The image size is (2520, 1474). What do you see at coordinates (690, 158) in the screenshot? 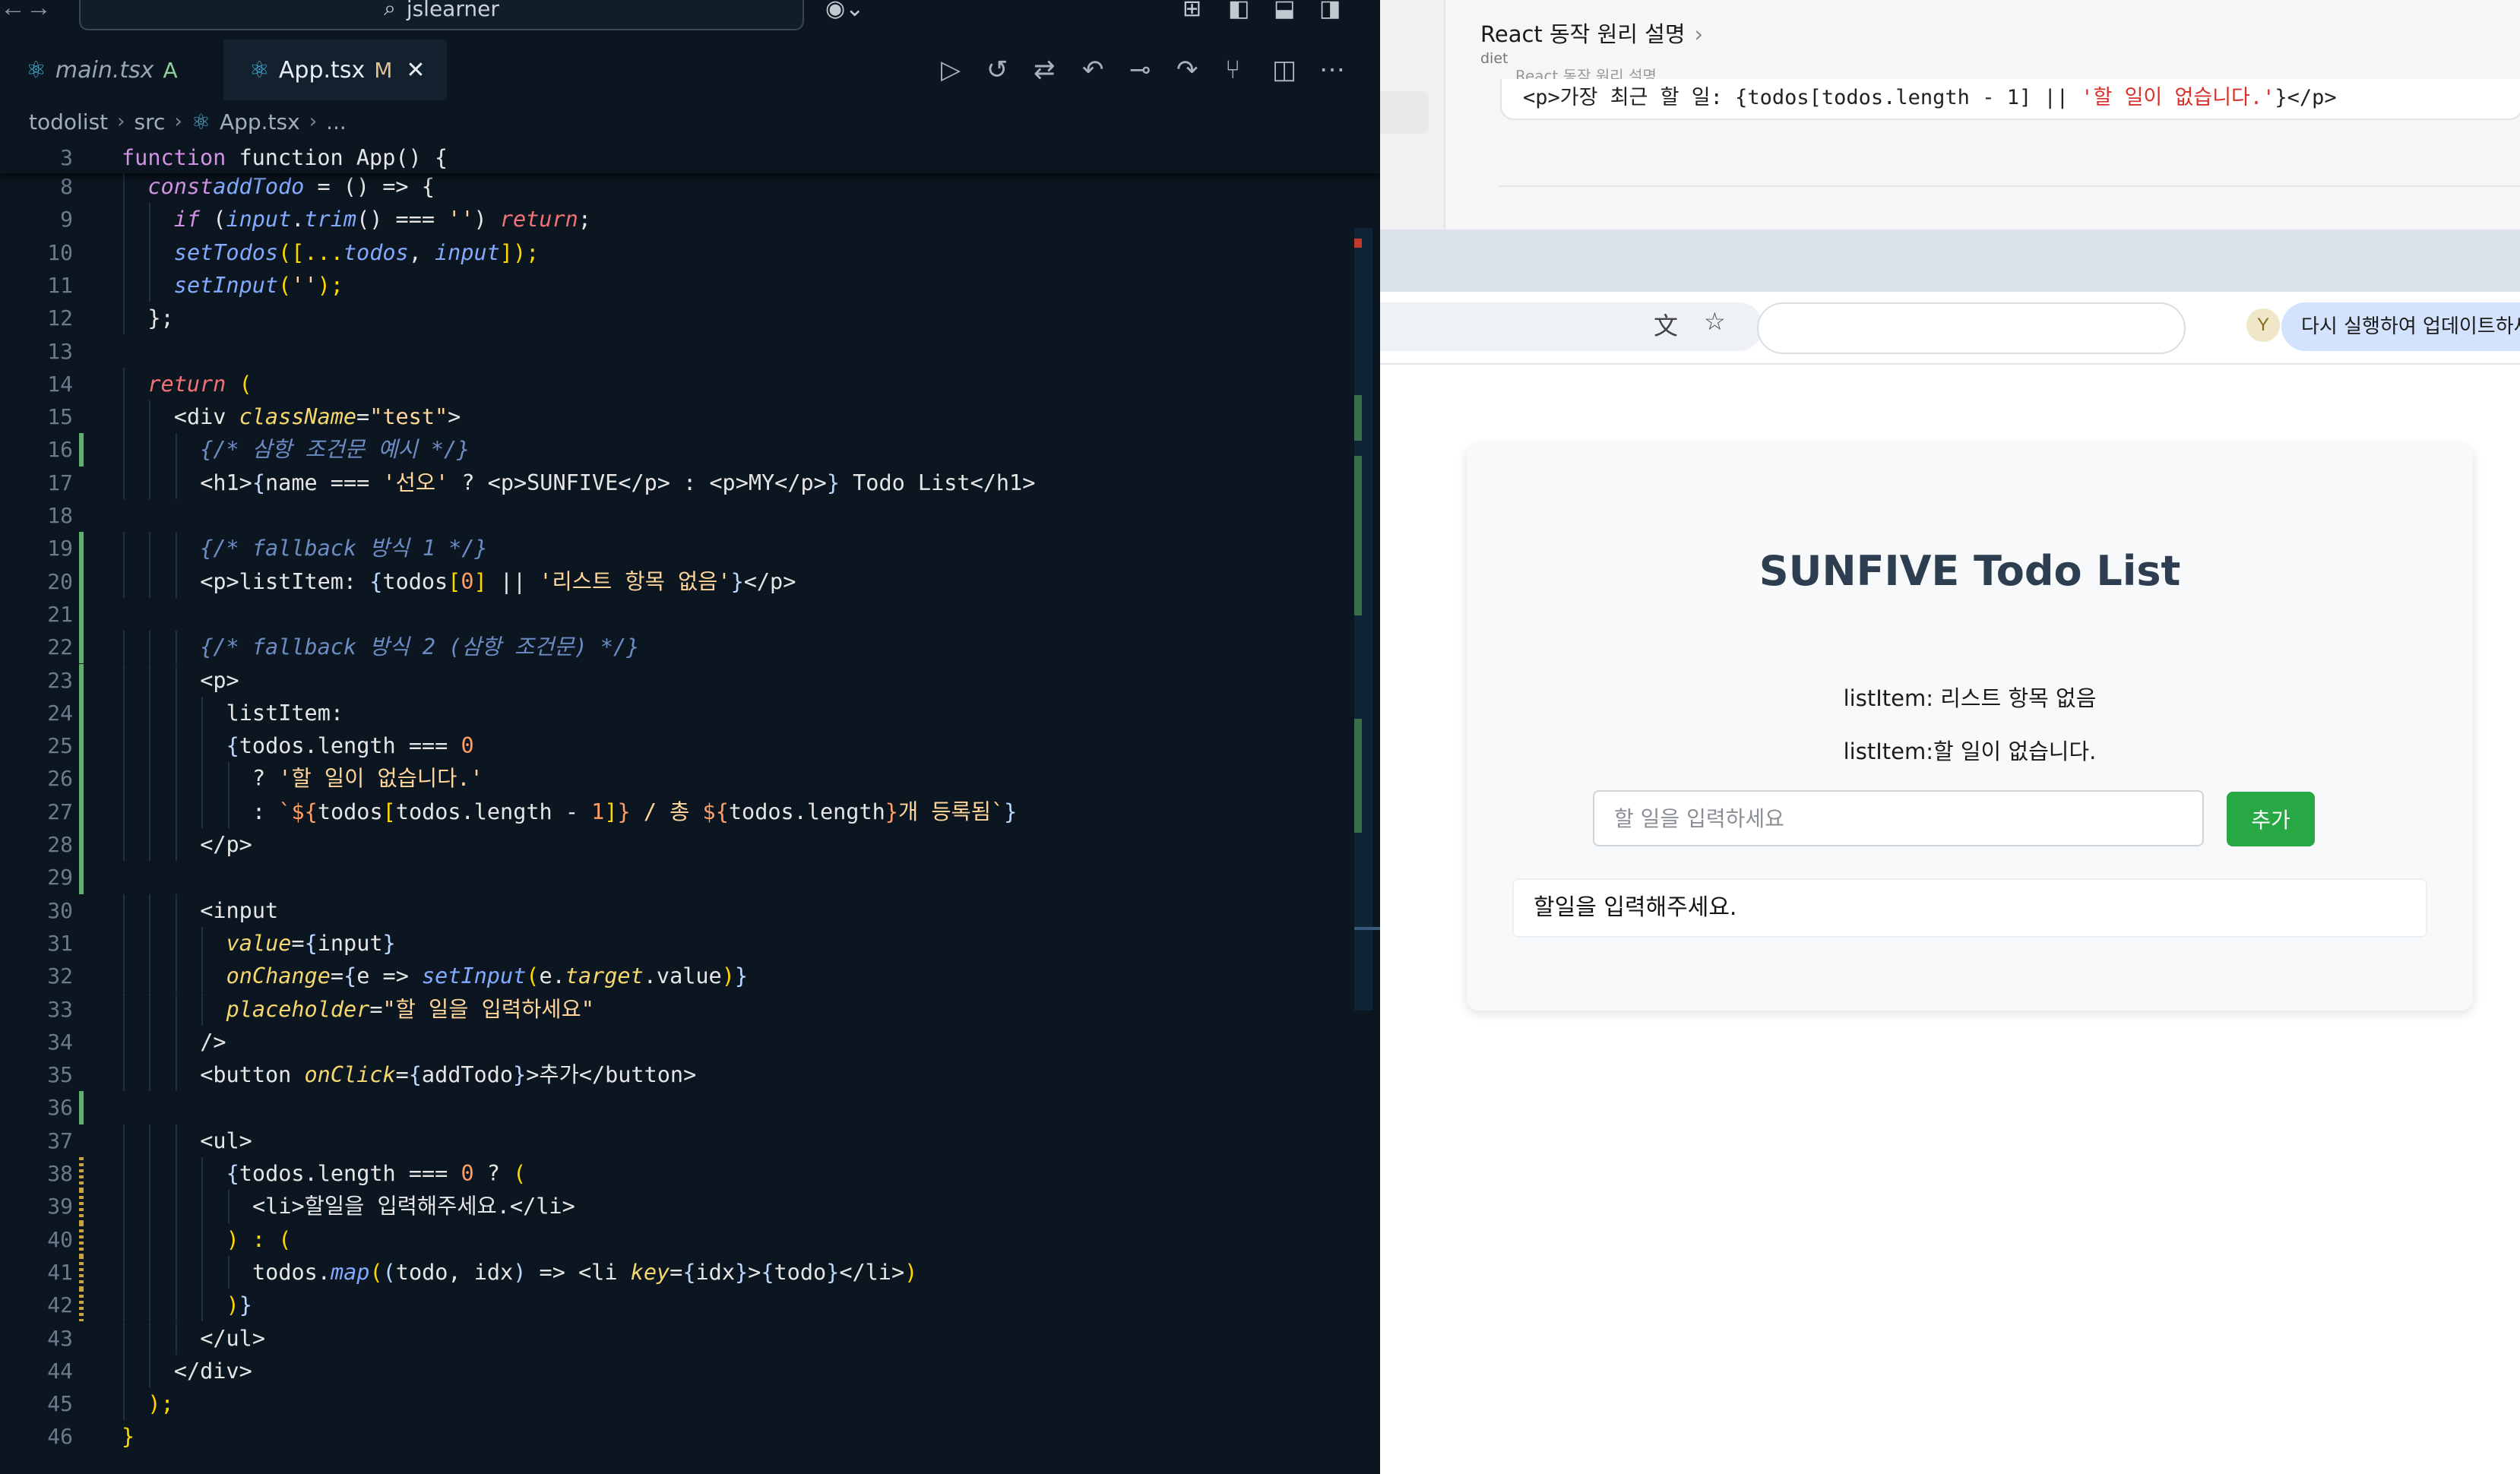
I see `sticky-scroll-line: 3 function function App() {` at bounding box center [690, 158].